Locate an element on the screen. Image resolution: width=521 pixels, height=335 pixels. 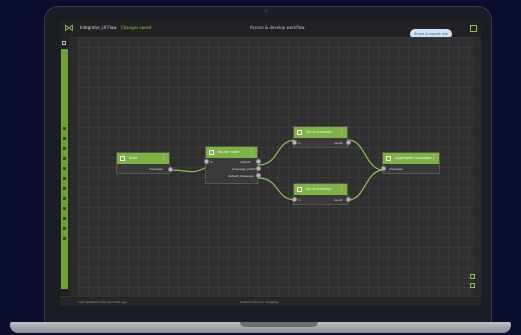
zoom-out-icon is located at coordinates (472, 285).